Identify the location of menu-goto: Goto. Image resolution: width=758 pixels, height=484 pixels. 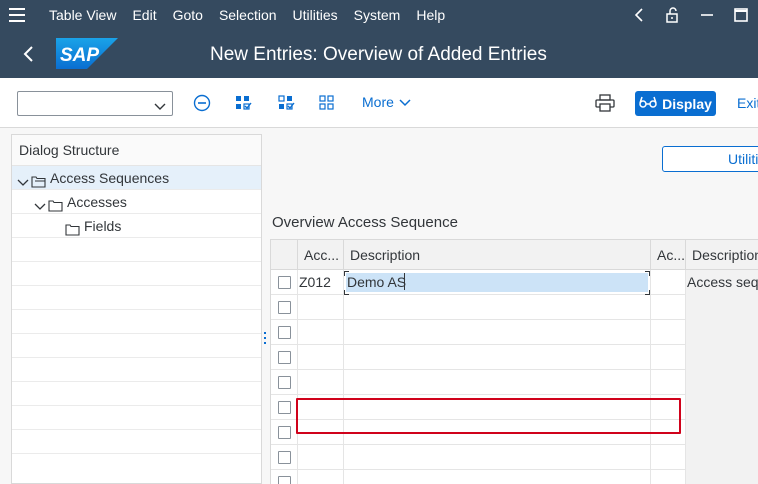
(188, 15).